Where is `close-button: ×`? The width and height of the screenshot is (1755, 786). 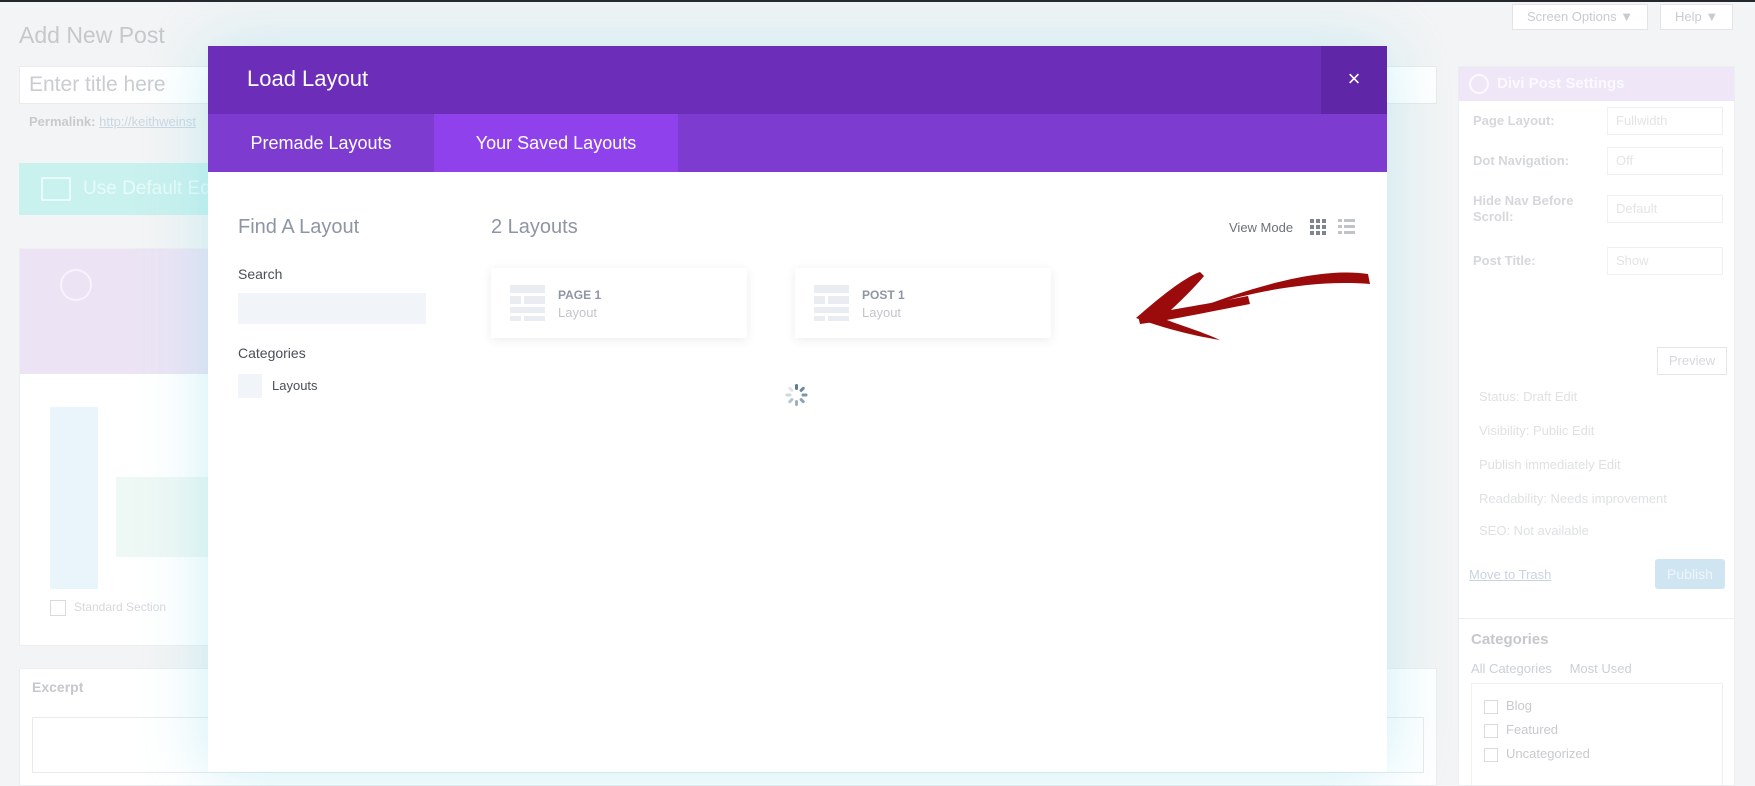
close-button: × is located at coordinates (1354, 80).